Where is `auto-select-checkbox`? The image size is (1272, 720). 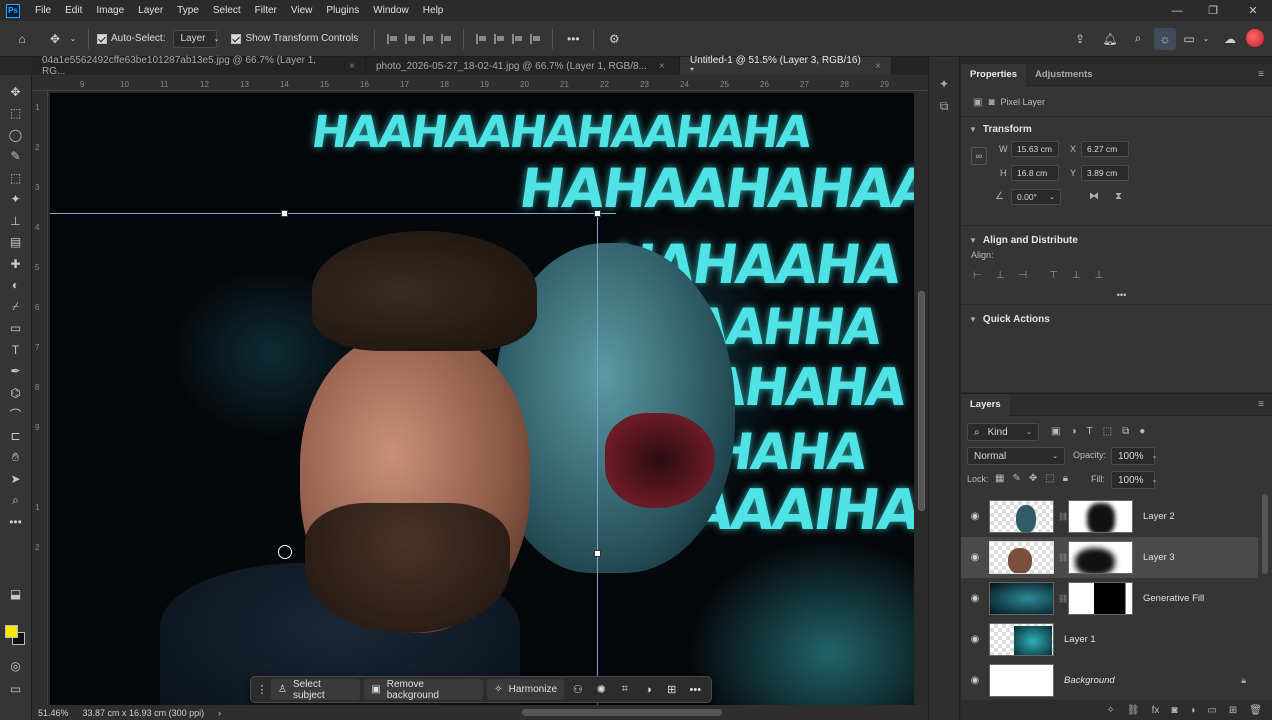
auto-select-checkbox is located at coordinates (102, 38).